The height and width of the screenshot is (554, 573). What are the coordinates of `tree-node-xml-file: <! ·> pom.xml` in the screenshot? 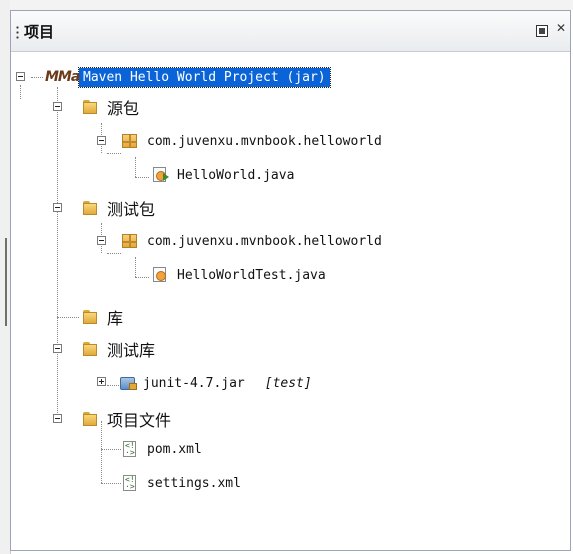 It's located at (161, 449).